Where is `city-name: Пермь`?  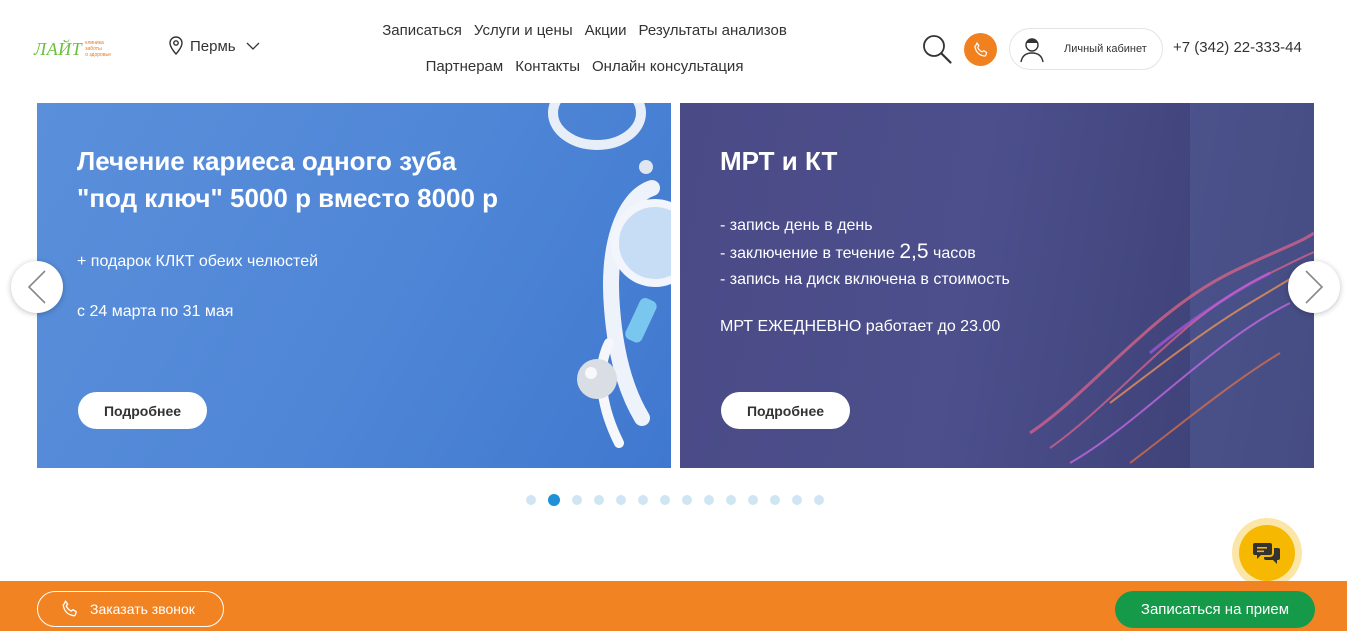 city-name: Пермь is located at coordinates (213, 46).